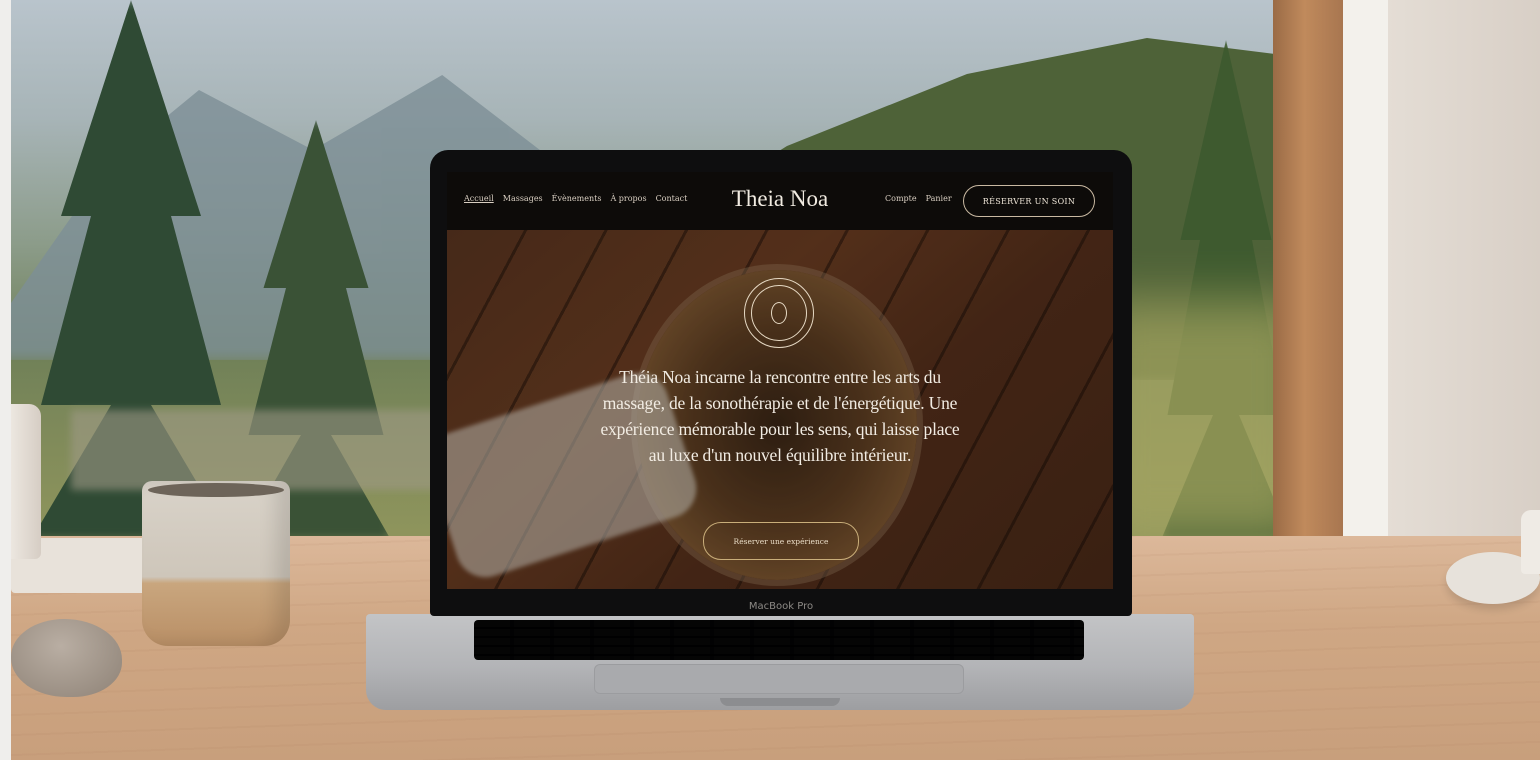  I want to click on pebble, so click(66, 658).